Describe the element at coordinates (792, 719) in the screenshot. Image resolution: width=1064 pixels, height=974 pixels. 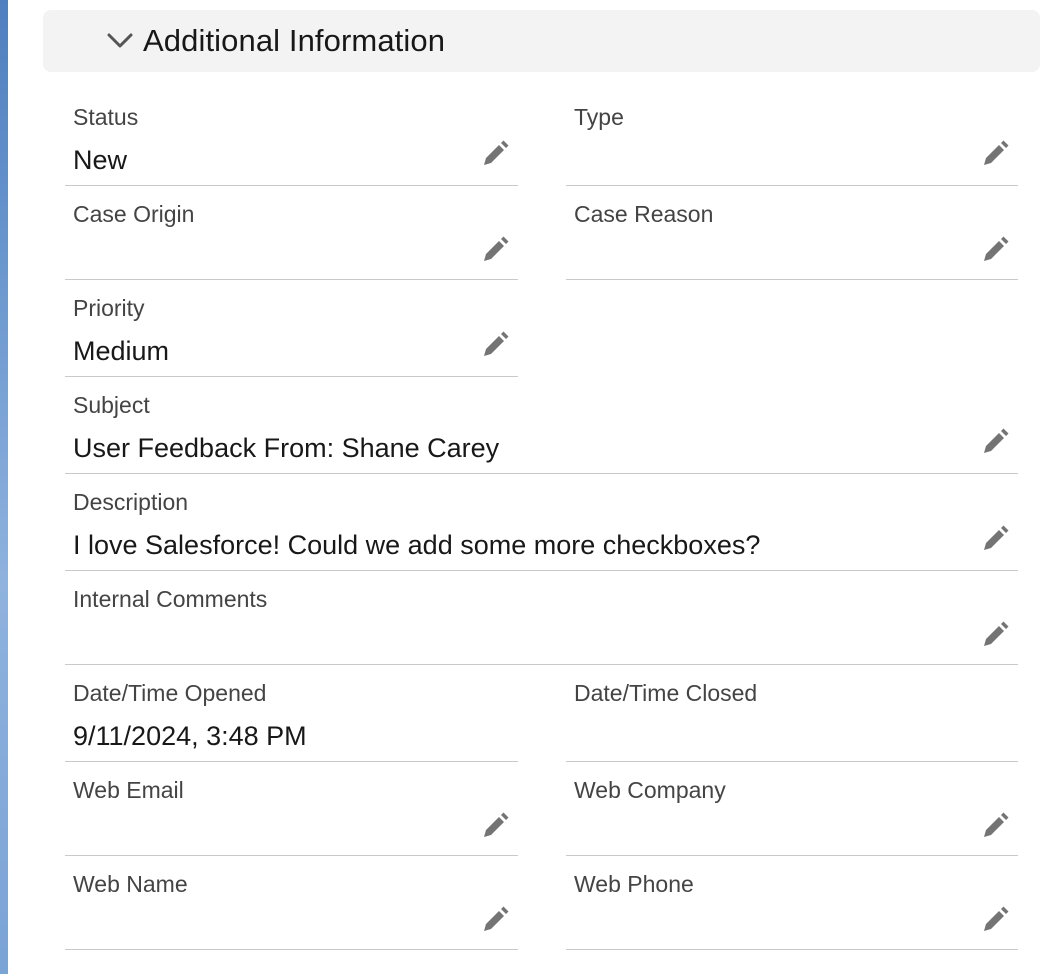
I see `field-datetime-closed: Date/Time Closed` at that location.